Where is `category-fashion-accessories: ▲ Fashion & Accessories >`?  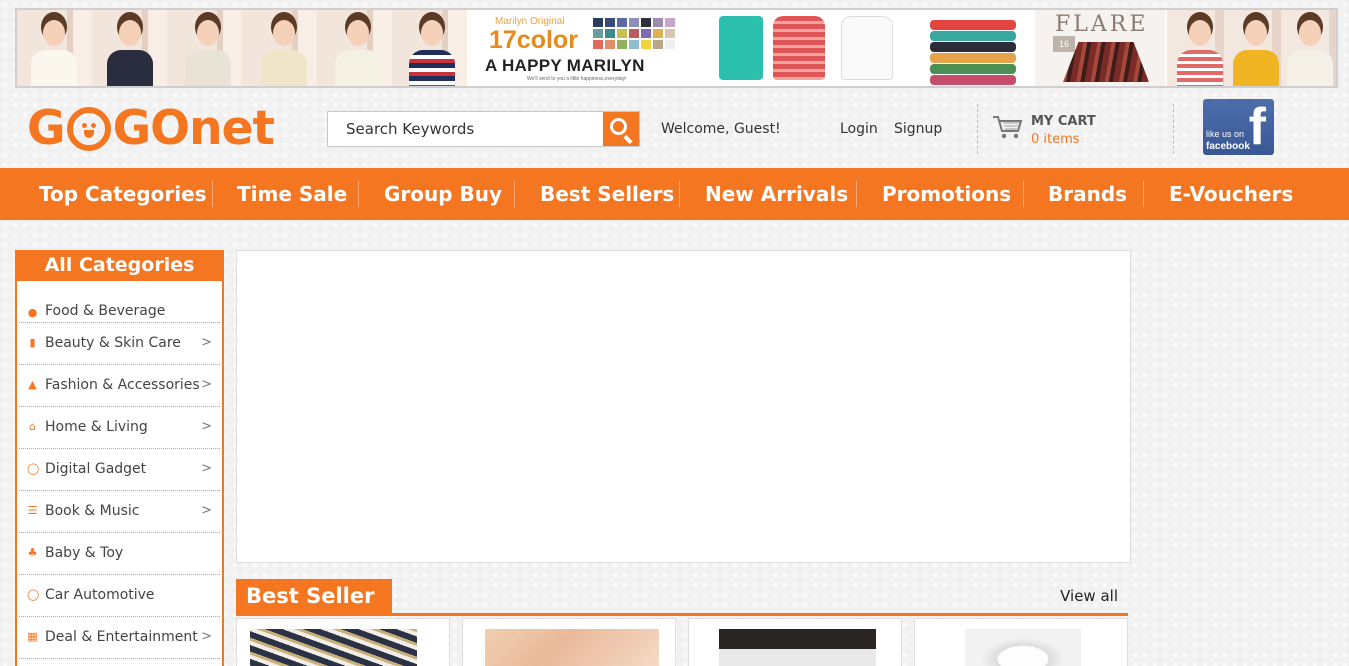 category-fashion-accessories: ▲ Fashion & Accessories > is located at coordinates (119, 386).